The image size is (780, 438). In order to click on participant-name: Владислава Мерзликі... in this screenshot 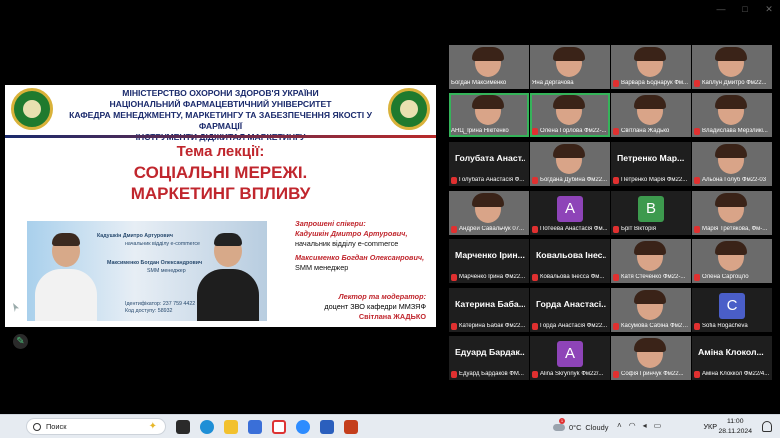, I will do `click(735, 131)`.